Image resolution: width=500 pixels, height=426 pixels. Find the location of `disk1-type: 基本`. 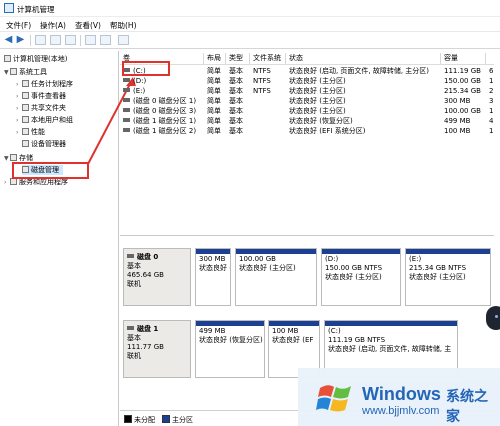

disk1-type: 基本 is located at coordinates (134, 338).